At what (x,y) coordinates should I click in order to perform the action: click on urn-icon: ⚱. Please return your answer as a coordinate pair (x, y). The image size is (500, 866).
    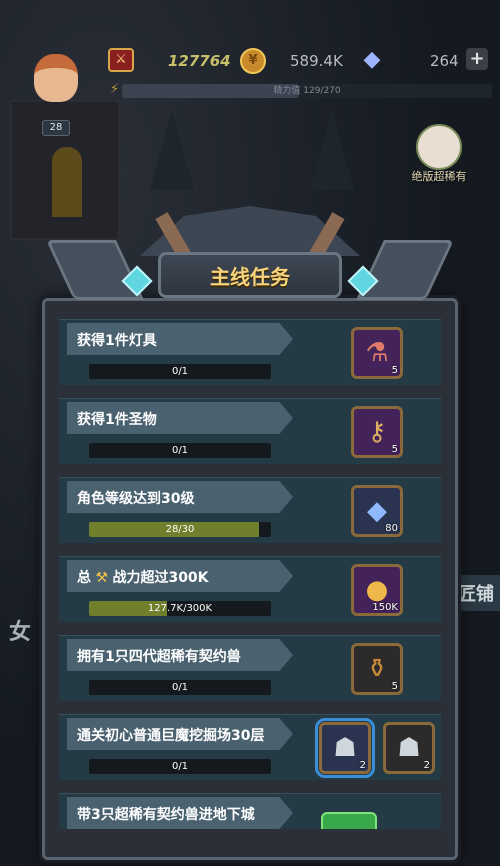
    Looking at the image, I should click on (377, 669).